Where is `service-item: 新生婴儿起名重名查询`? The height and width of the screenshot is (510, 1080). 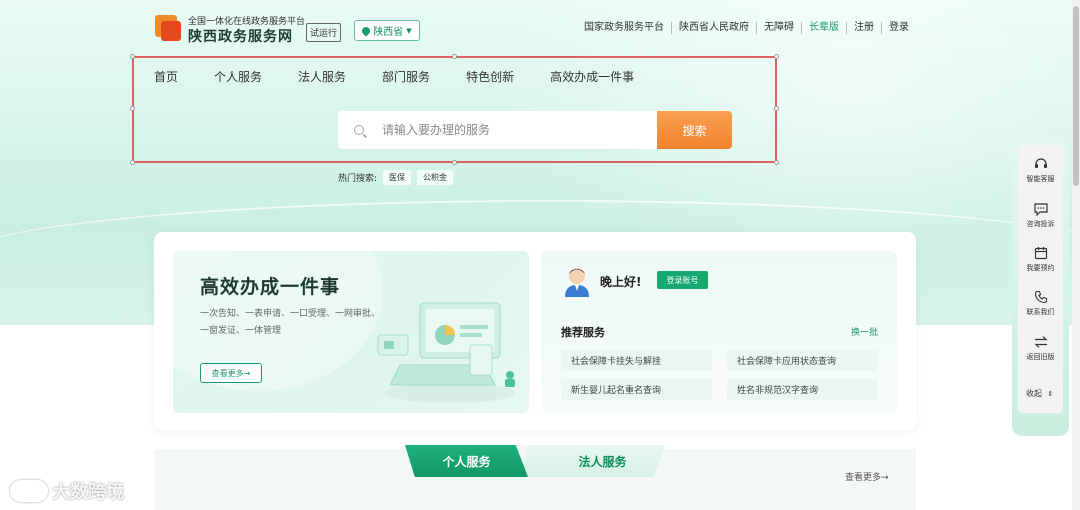
service-item: 新生婴儿起名重名查询 is located at coordinates (636, 389).